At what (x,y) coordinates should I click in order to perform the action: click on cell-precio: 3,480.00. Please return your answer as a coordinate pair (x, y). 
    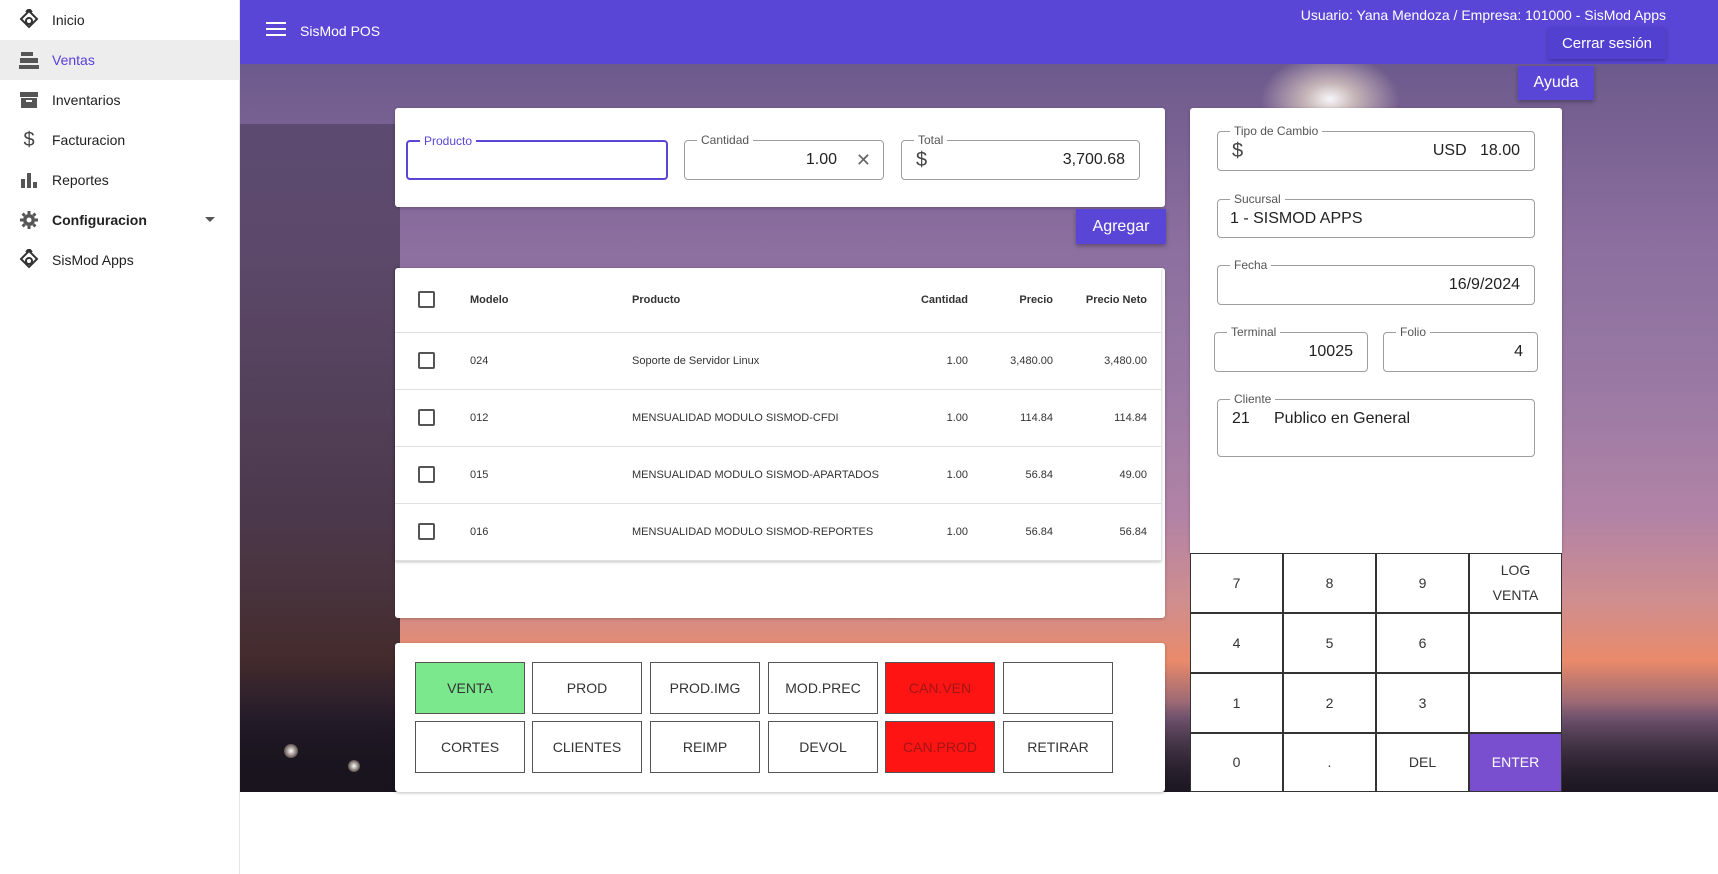
    Looking at the image, I should click on (1010, 361).